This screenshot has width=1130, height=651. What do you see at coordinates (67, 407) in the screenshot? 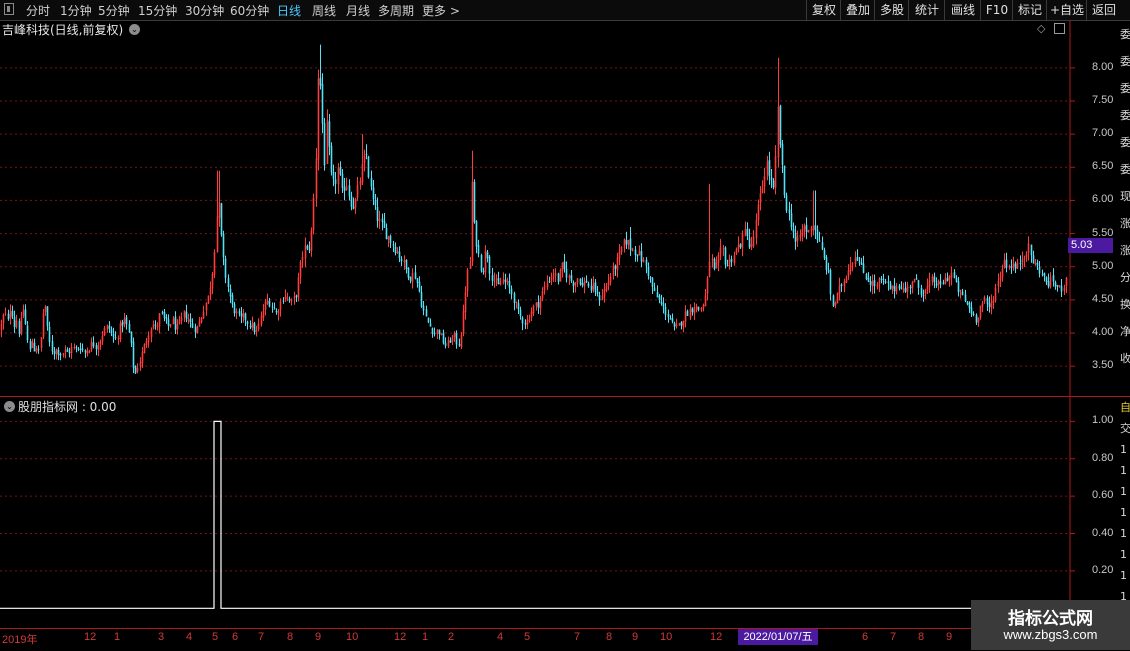
I see `indicator-title: 股朋指标网 : 0.00` at bounding box center [67, 407].